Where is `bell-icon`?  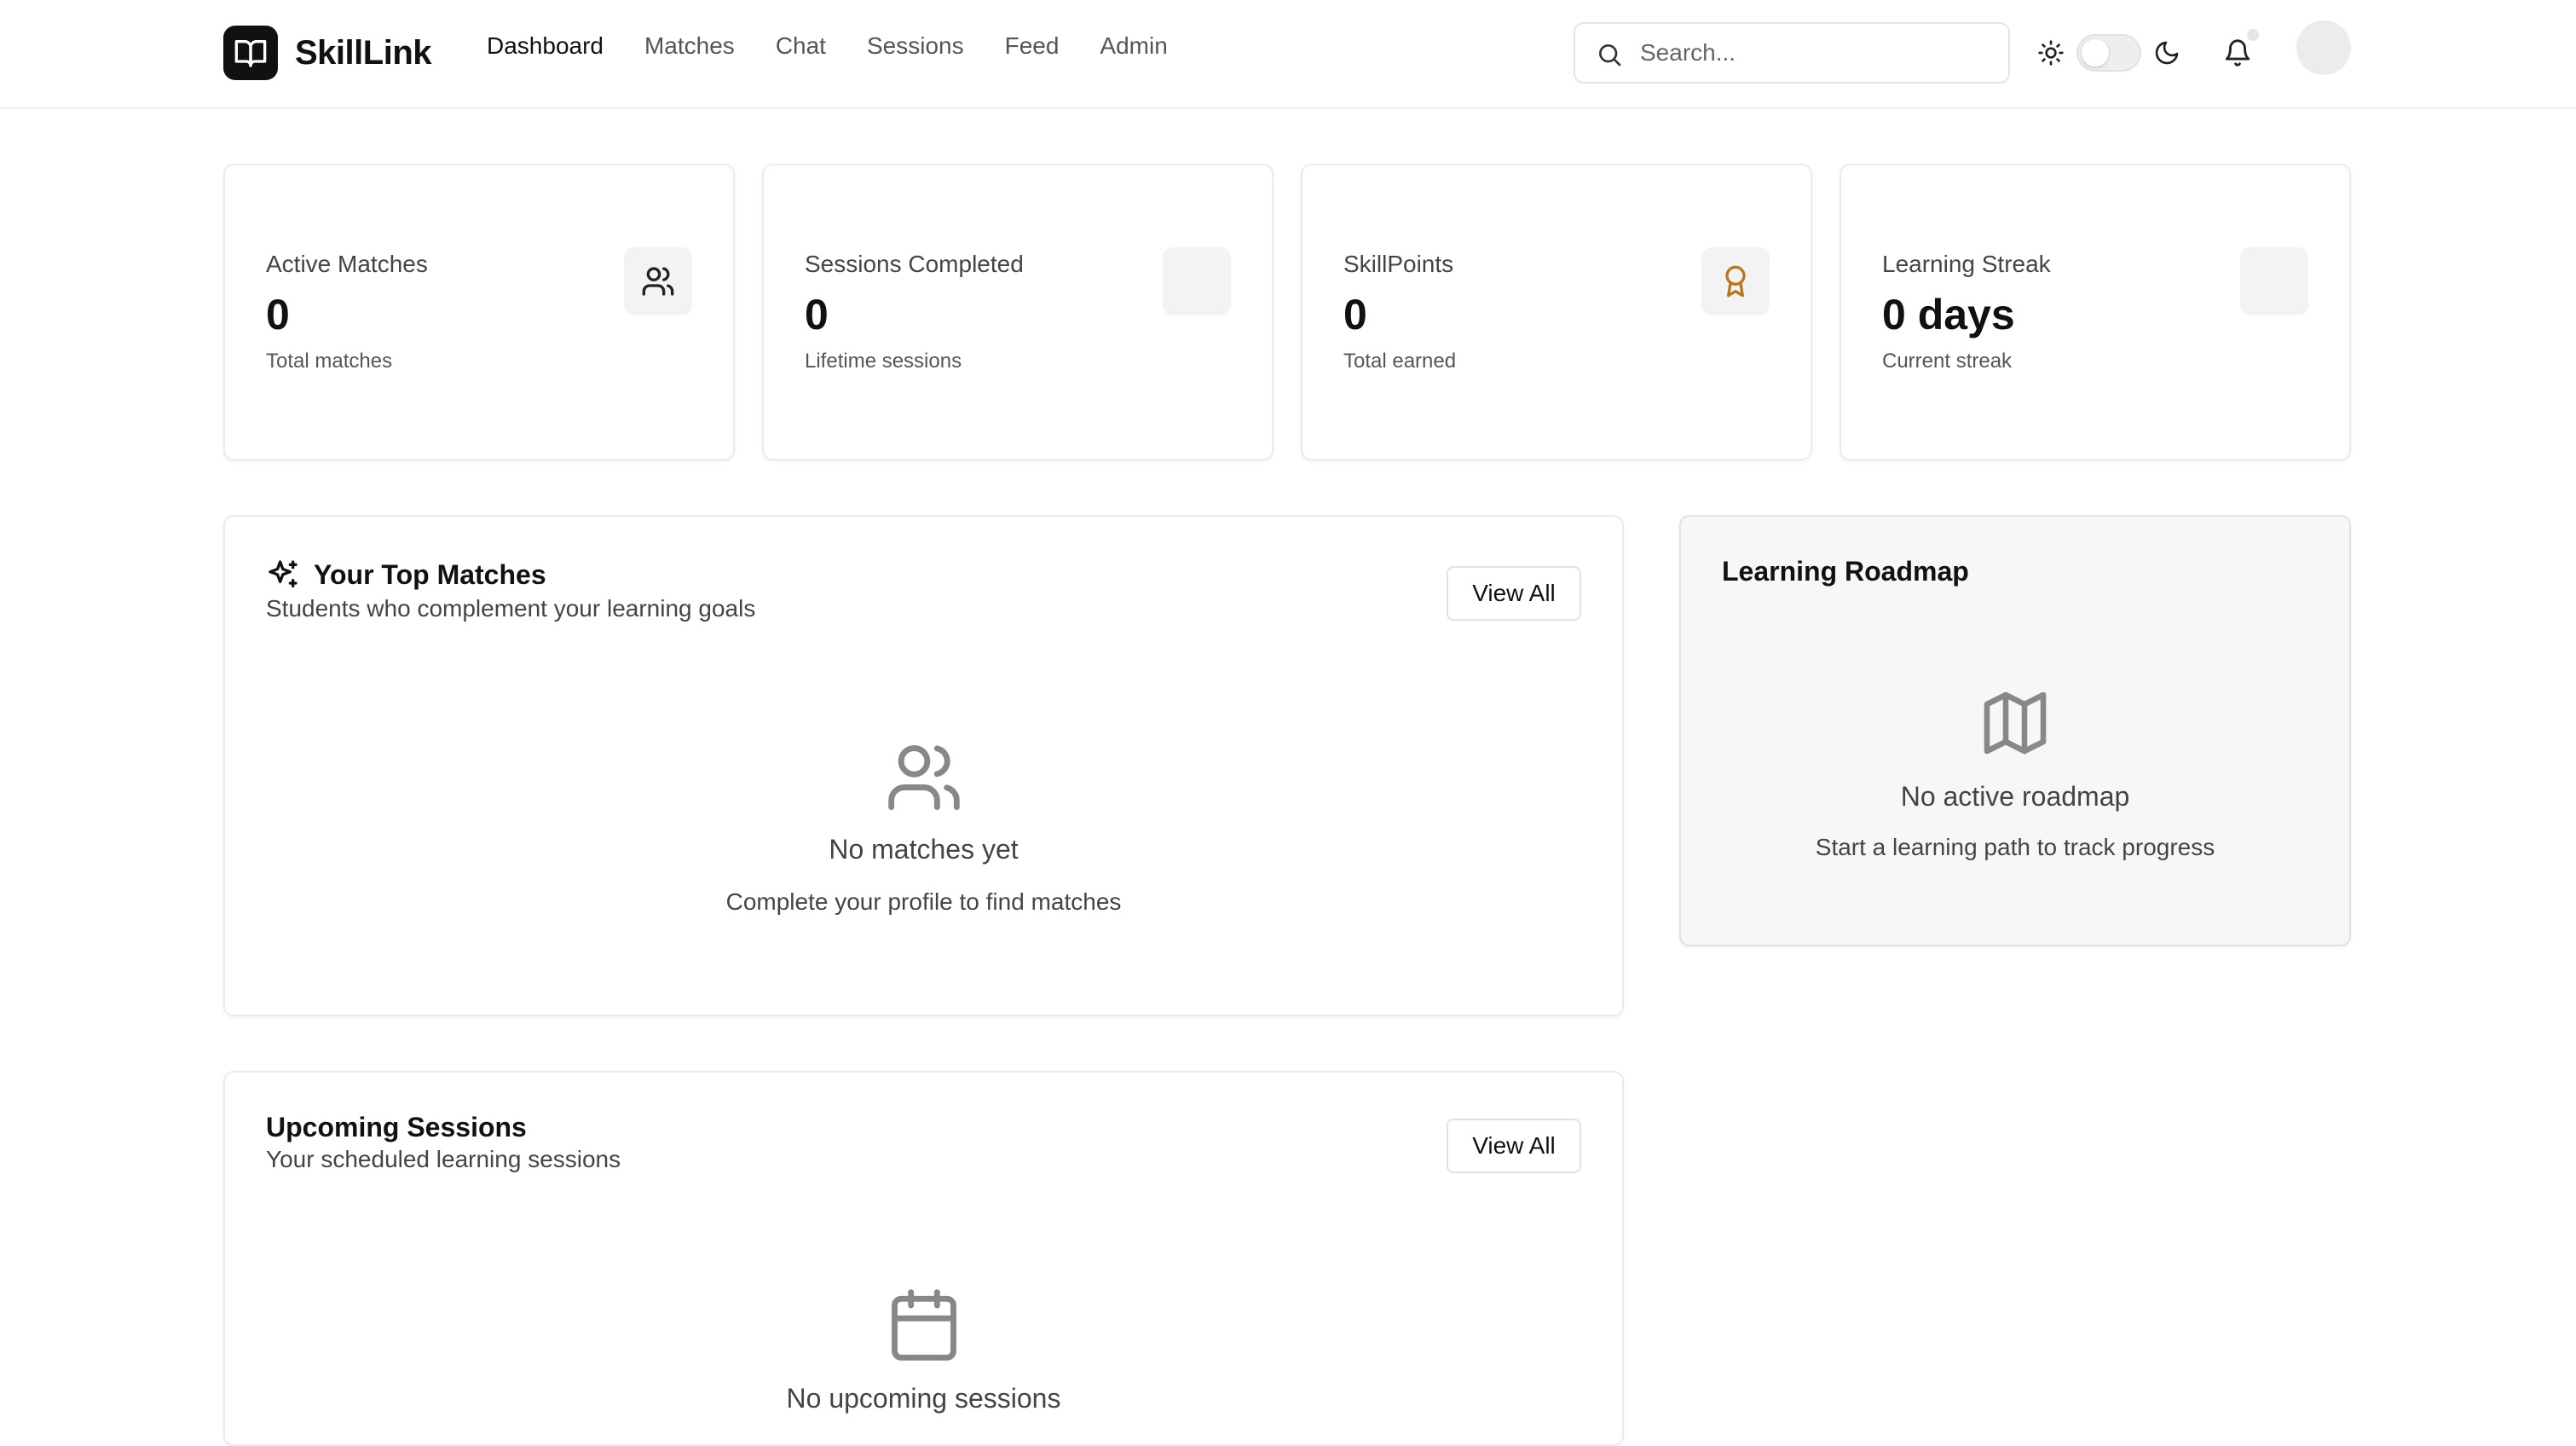 bell-icon is located at coordinates (2237, 55).